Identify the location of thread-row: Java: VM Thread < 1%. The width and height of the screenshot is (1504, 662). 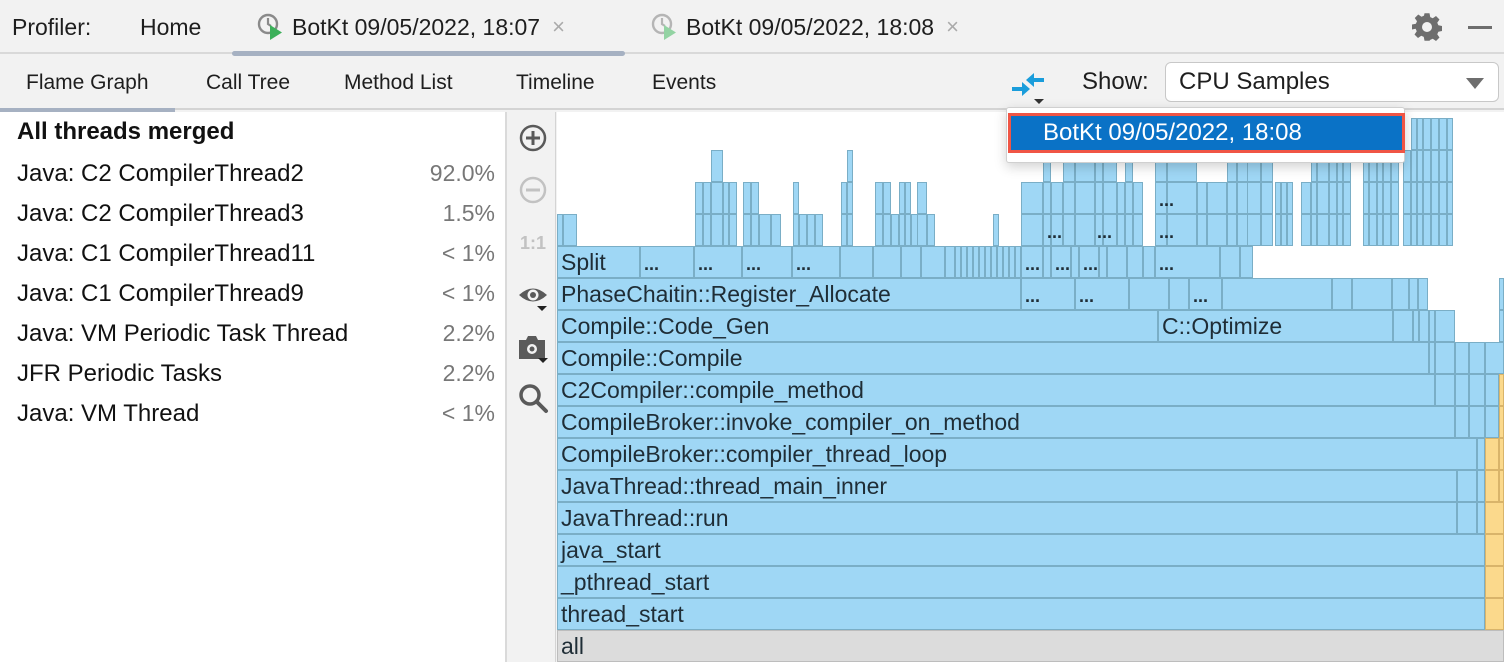
(252, 416).